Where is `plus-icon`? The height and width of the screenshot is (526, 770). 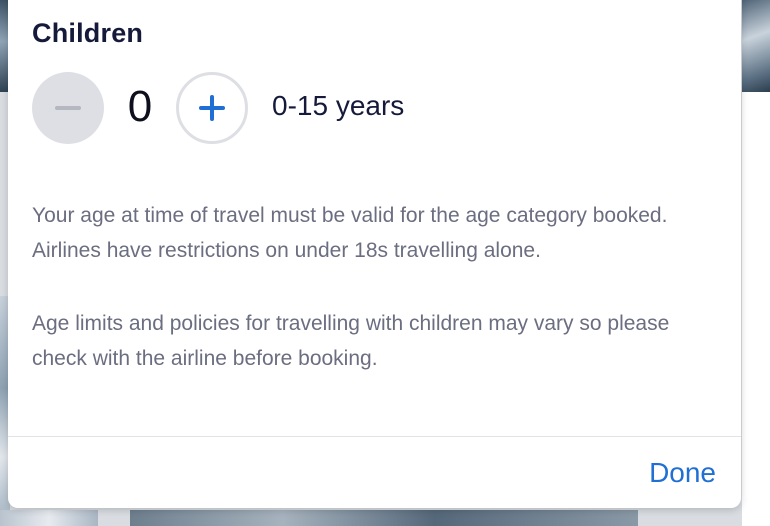 plus-icon is located at coordinates (212, 108).